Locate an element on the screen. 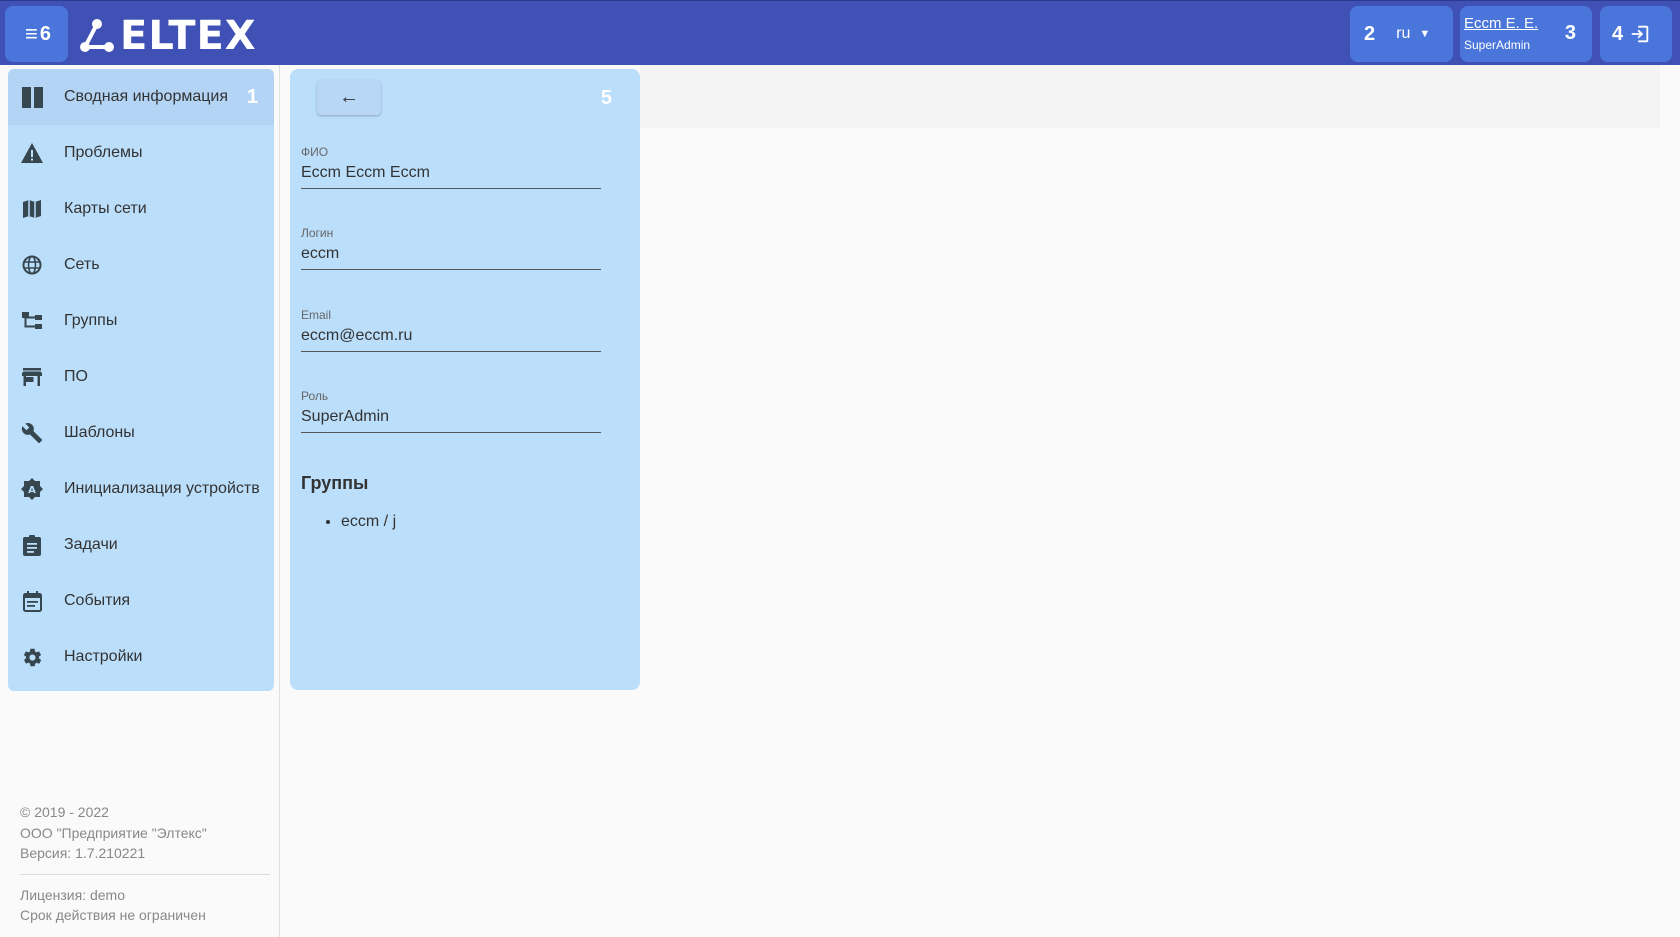  field-label: Логин is located at coordinates (317, 233).